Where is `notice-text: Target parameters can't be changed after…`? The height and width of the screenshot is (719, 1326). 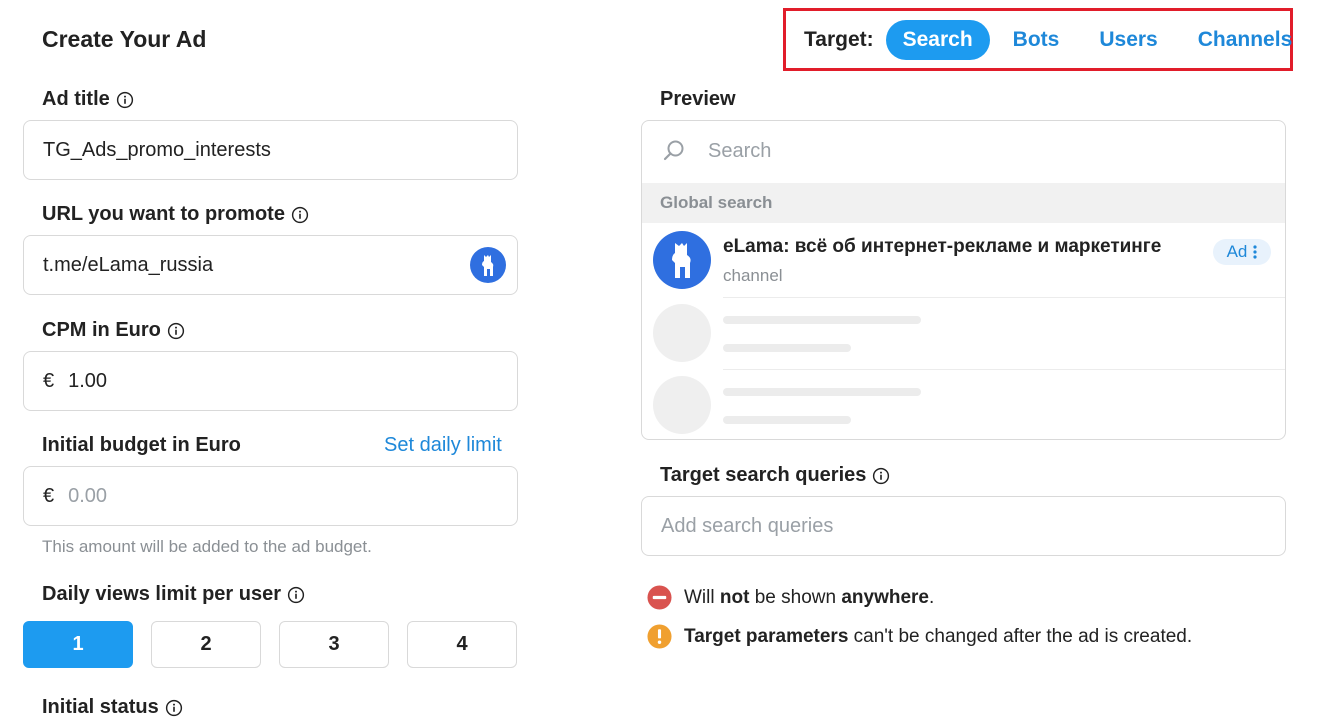 notice-text: Target parameters can't be changed after… is located at coordinates (938, 637).